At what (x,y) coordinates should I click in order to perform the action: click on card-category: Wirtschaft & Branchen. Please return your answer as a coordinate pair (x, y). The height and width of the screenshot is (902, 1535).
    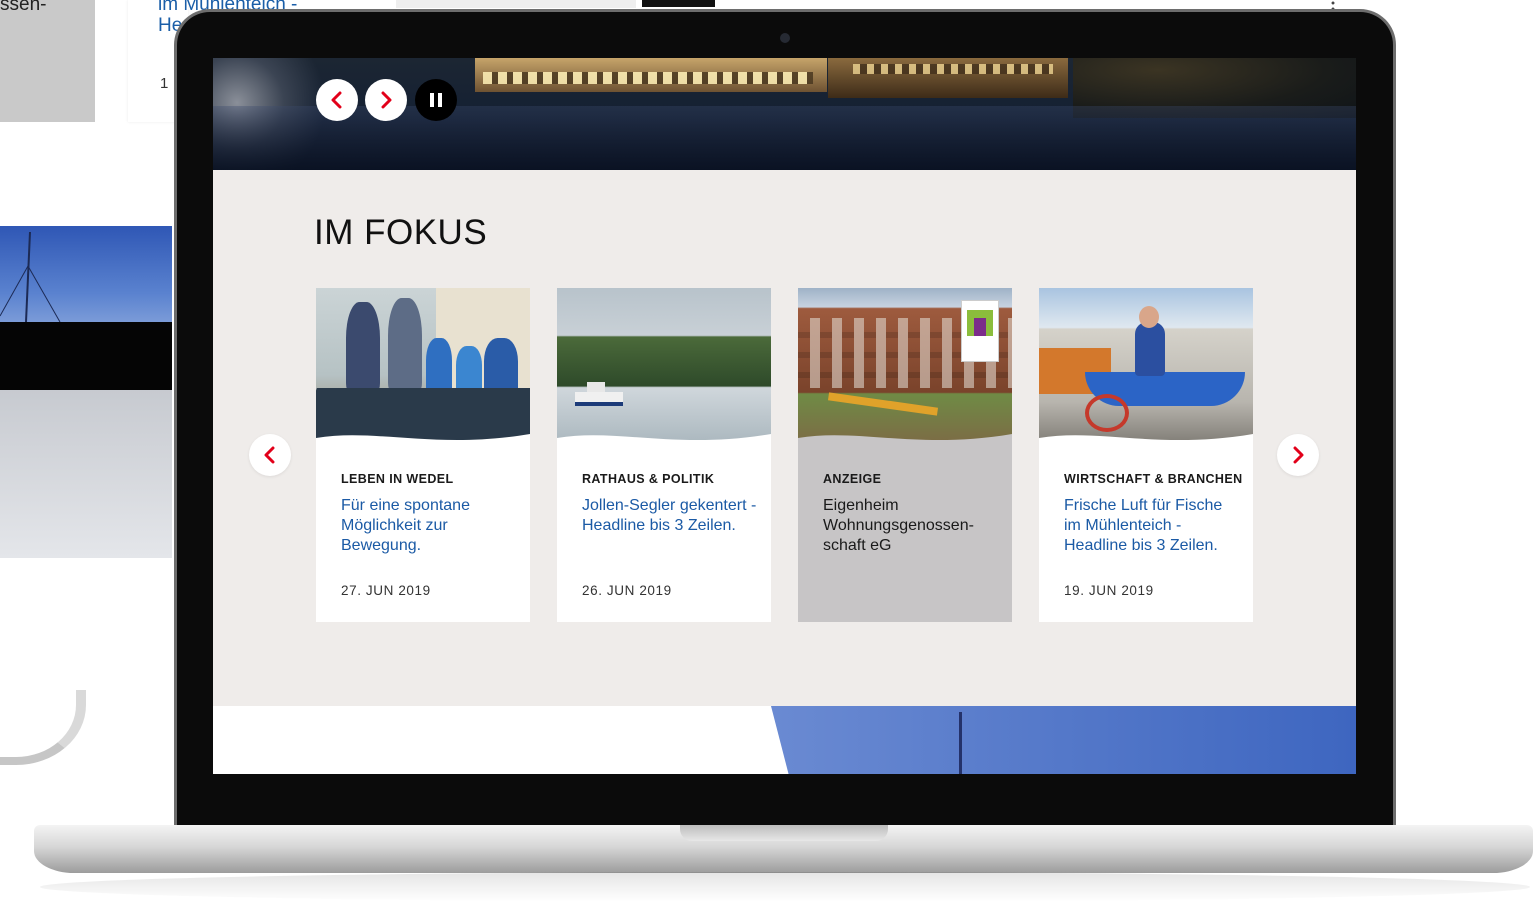
    Looking at the image, I should click on (1153, 479).